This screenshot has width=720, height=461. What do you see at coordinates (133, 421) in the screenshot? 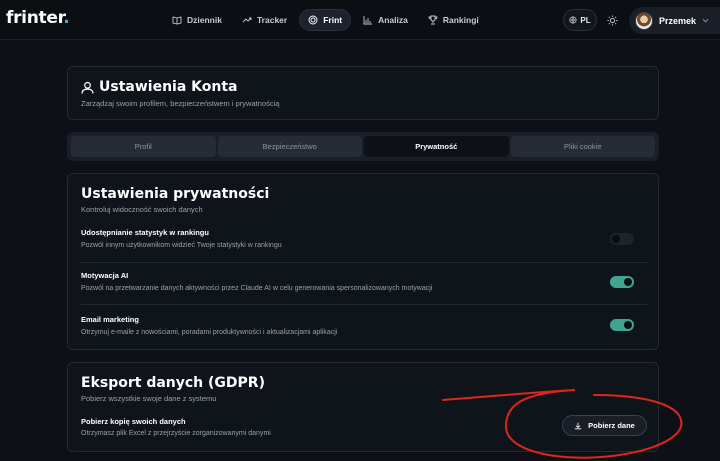
I see `export-label: Pobierz kopię swoich danych` at bounding box center [133, 421].